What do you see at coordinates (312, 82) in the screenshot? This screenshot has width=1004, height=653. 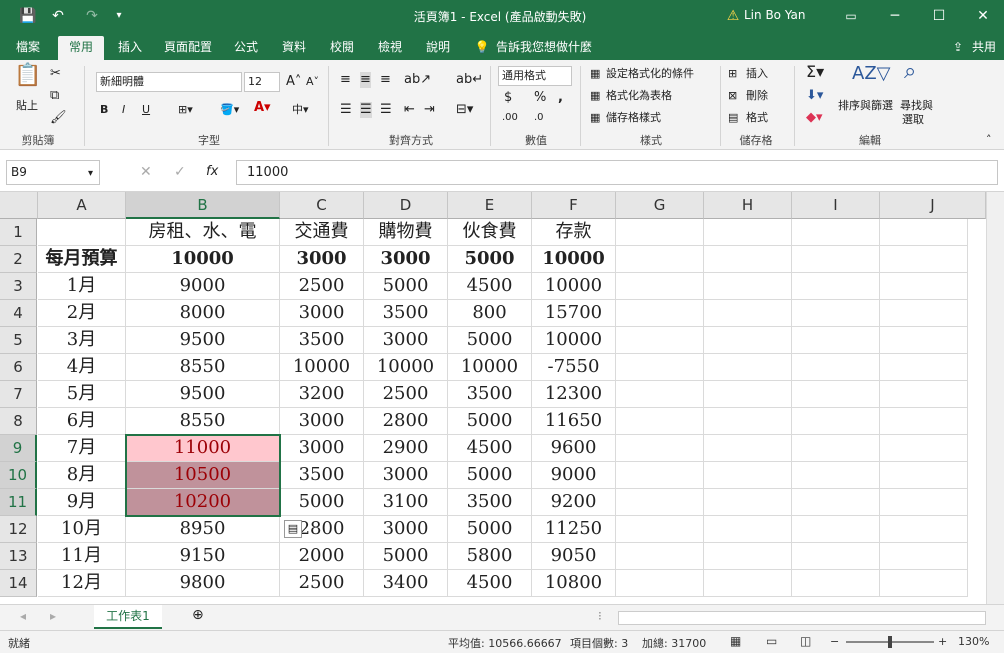 I see `decrease-font-icon: A˅` at bounding box center [312, 82].